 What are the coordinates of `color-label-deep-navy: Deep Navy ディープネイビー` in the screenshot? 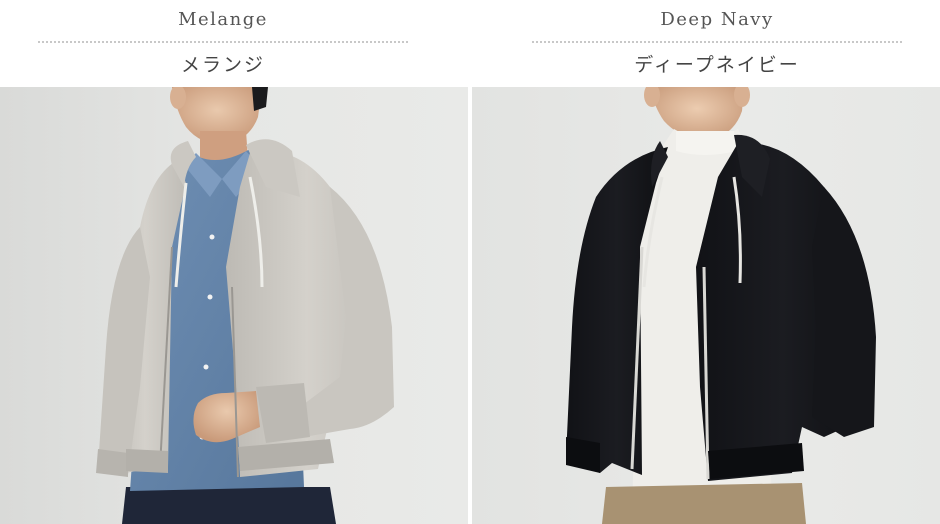 It's located at (717, 43).